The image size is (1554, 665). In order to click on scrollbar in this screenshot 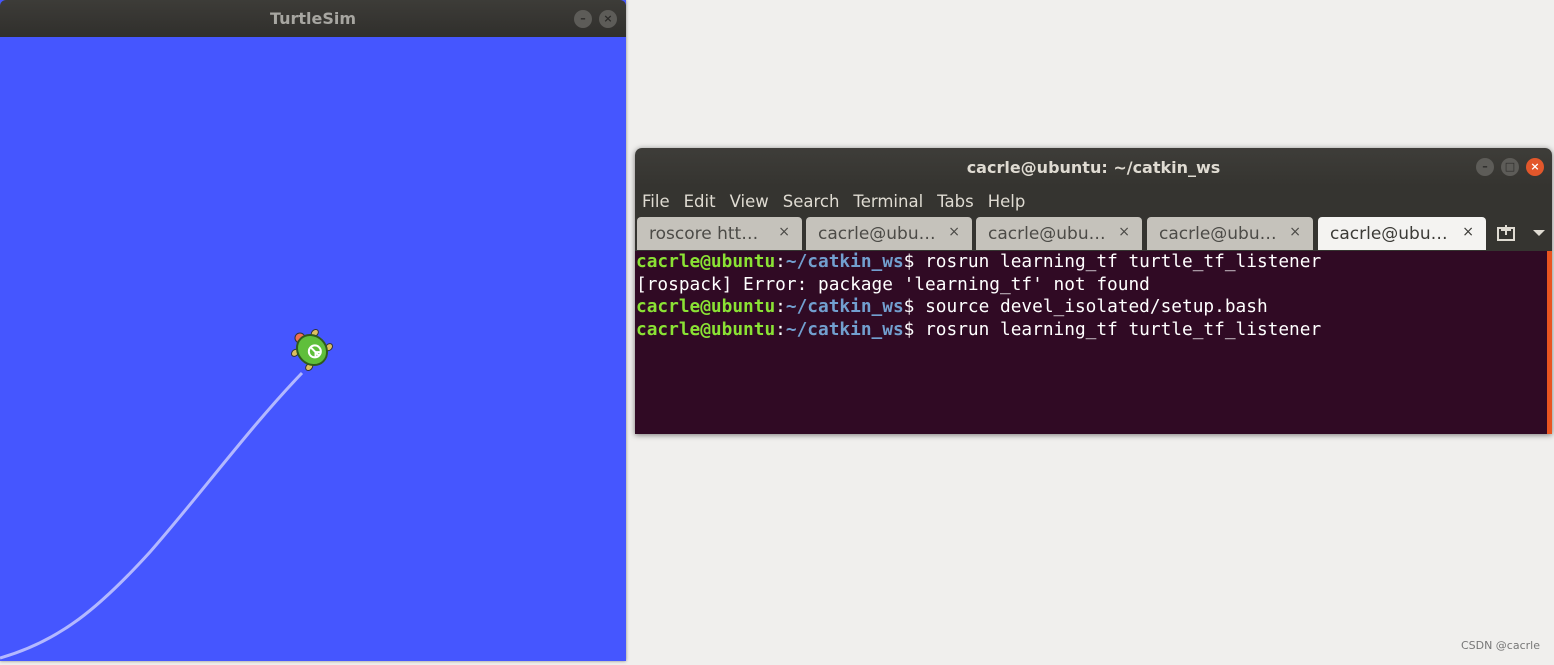, I will do `click(1549, 342)`.